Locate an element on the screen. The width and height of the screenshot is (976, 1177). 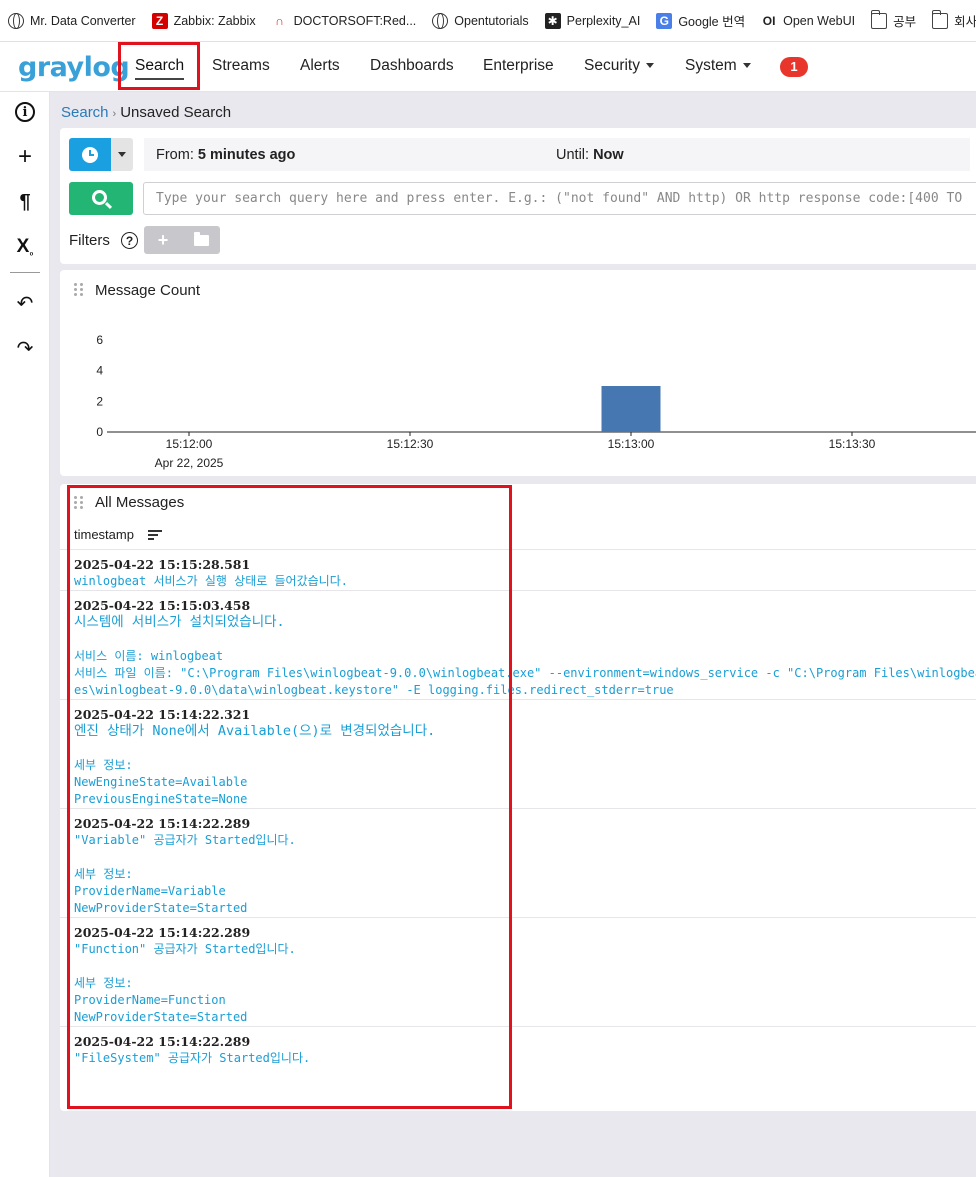
doctorsoft-icon: ∩ is located at coordinates (279, 20).